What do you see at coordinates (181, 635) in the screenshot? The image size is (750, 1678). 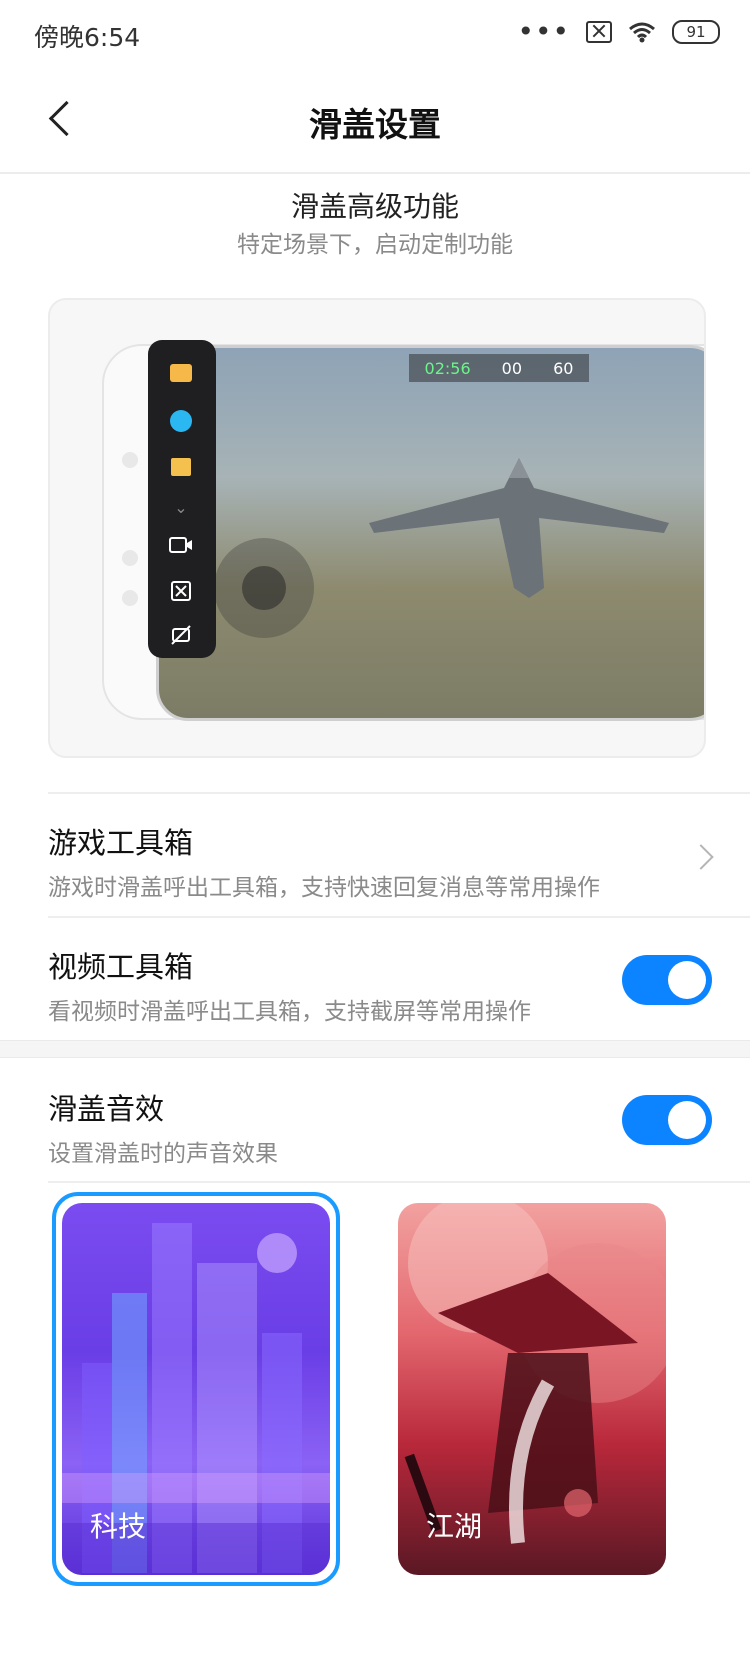 I see `rotate-lock-icon` at bounding box center [181, 635].